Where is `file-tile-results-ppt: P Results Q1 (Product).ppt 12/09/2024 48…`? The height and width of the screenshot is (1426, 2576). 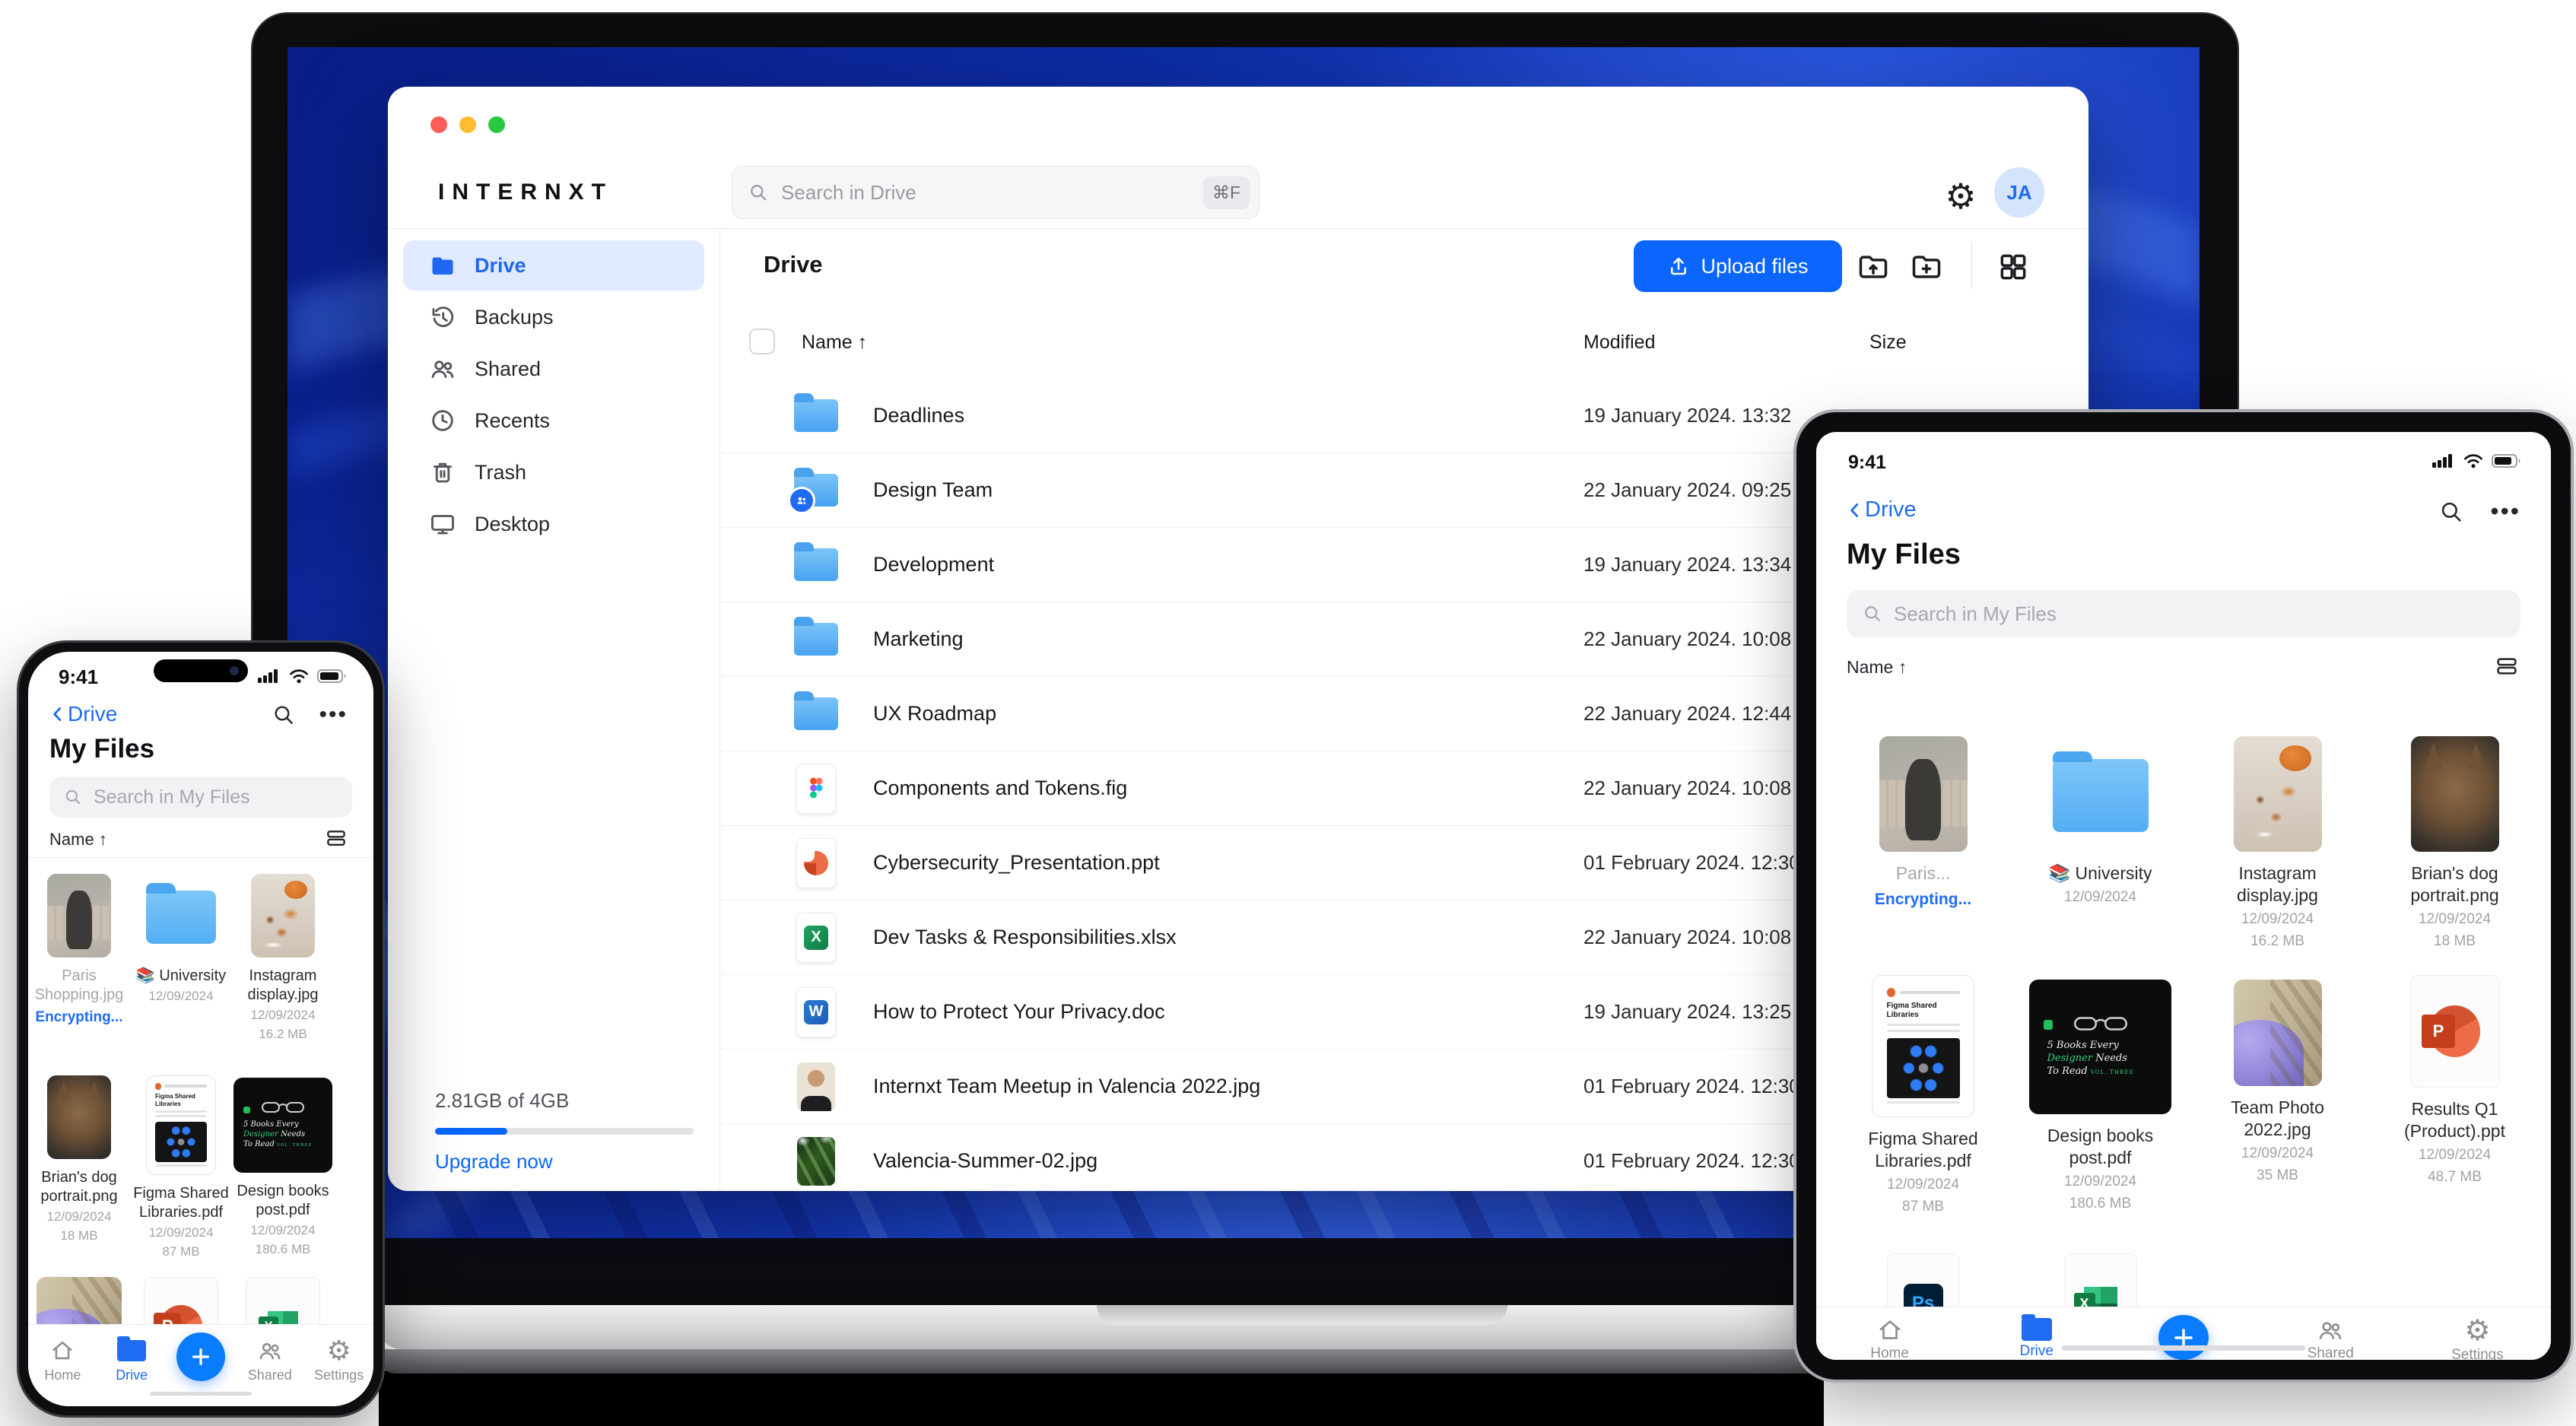
file-tile-results-ppt: P Results Q1 (Product).ppt 12/09/2024 48… is located at coordinates (2454, 1095).